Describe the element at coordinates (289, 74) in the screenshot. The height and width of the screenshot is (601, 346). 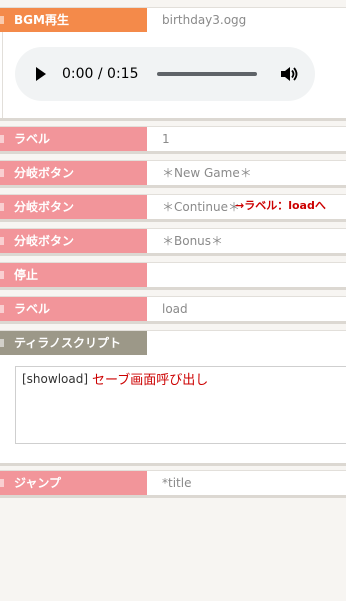
I see `volume-icon` at that location.